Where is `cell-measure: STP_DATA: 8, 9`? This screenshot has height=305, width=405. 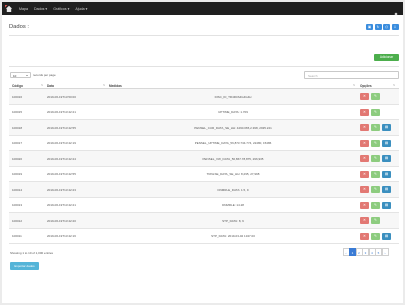 cell-measure: STP_DATA: 8, 9 is located at coordinates (233, 220).